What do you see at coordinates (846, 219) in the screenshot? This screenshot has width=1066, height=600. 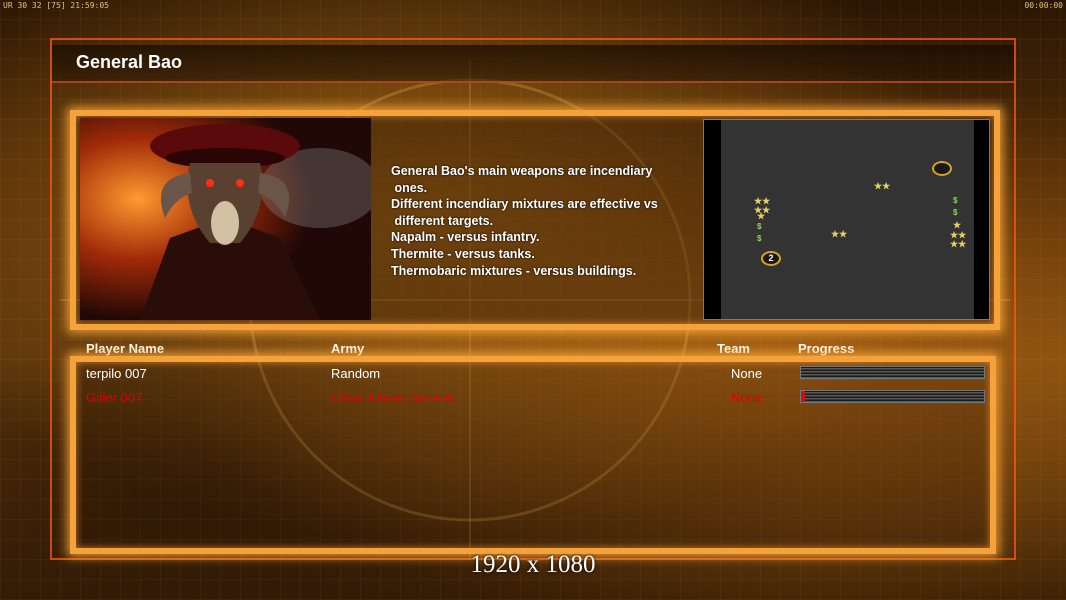 I see `map-preview: 2 ★★ ★★ ★ $ $ ★★ ★★ $ $ ★ ★★ ★★` at bounding box center [846, 219].